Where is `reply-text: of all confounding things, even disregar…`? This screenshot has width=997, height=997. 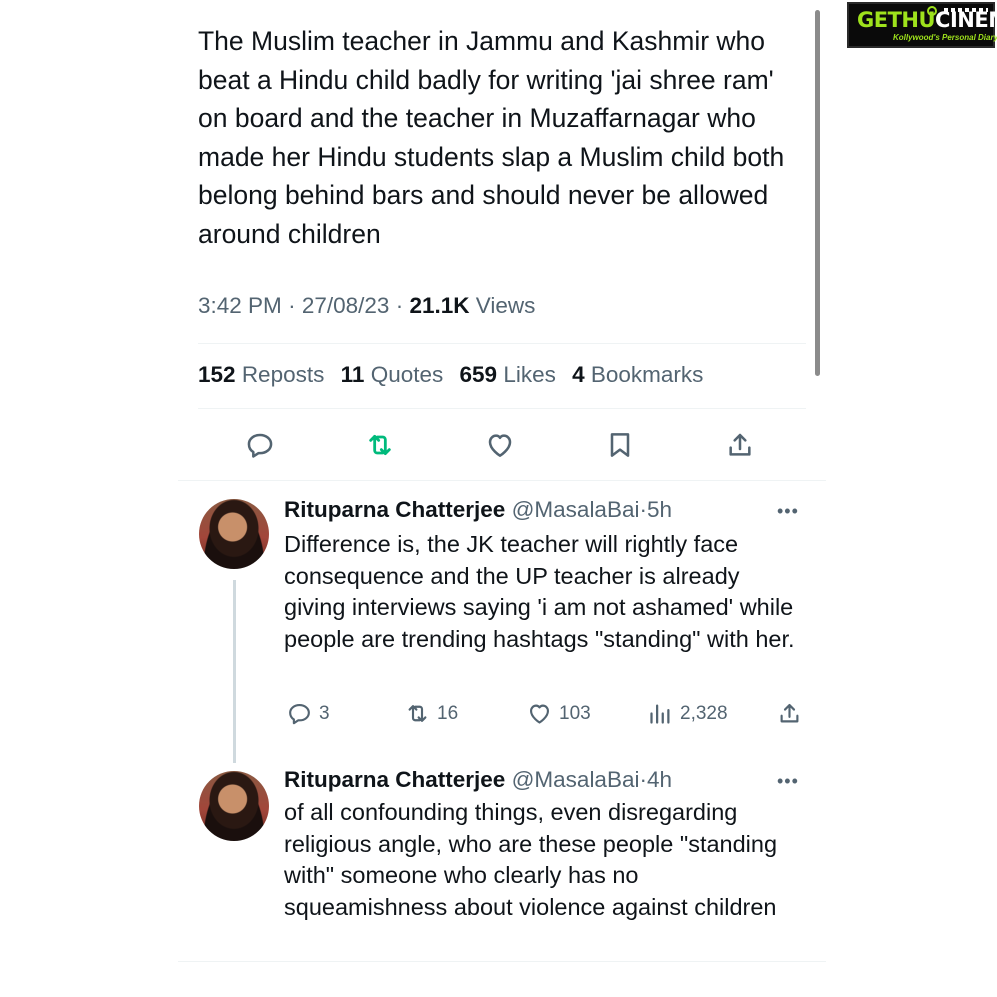
reply-text: of all confounding things, even disregar… is located at coordinates (531, 859).